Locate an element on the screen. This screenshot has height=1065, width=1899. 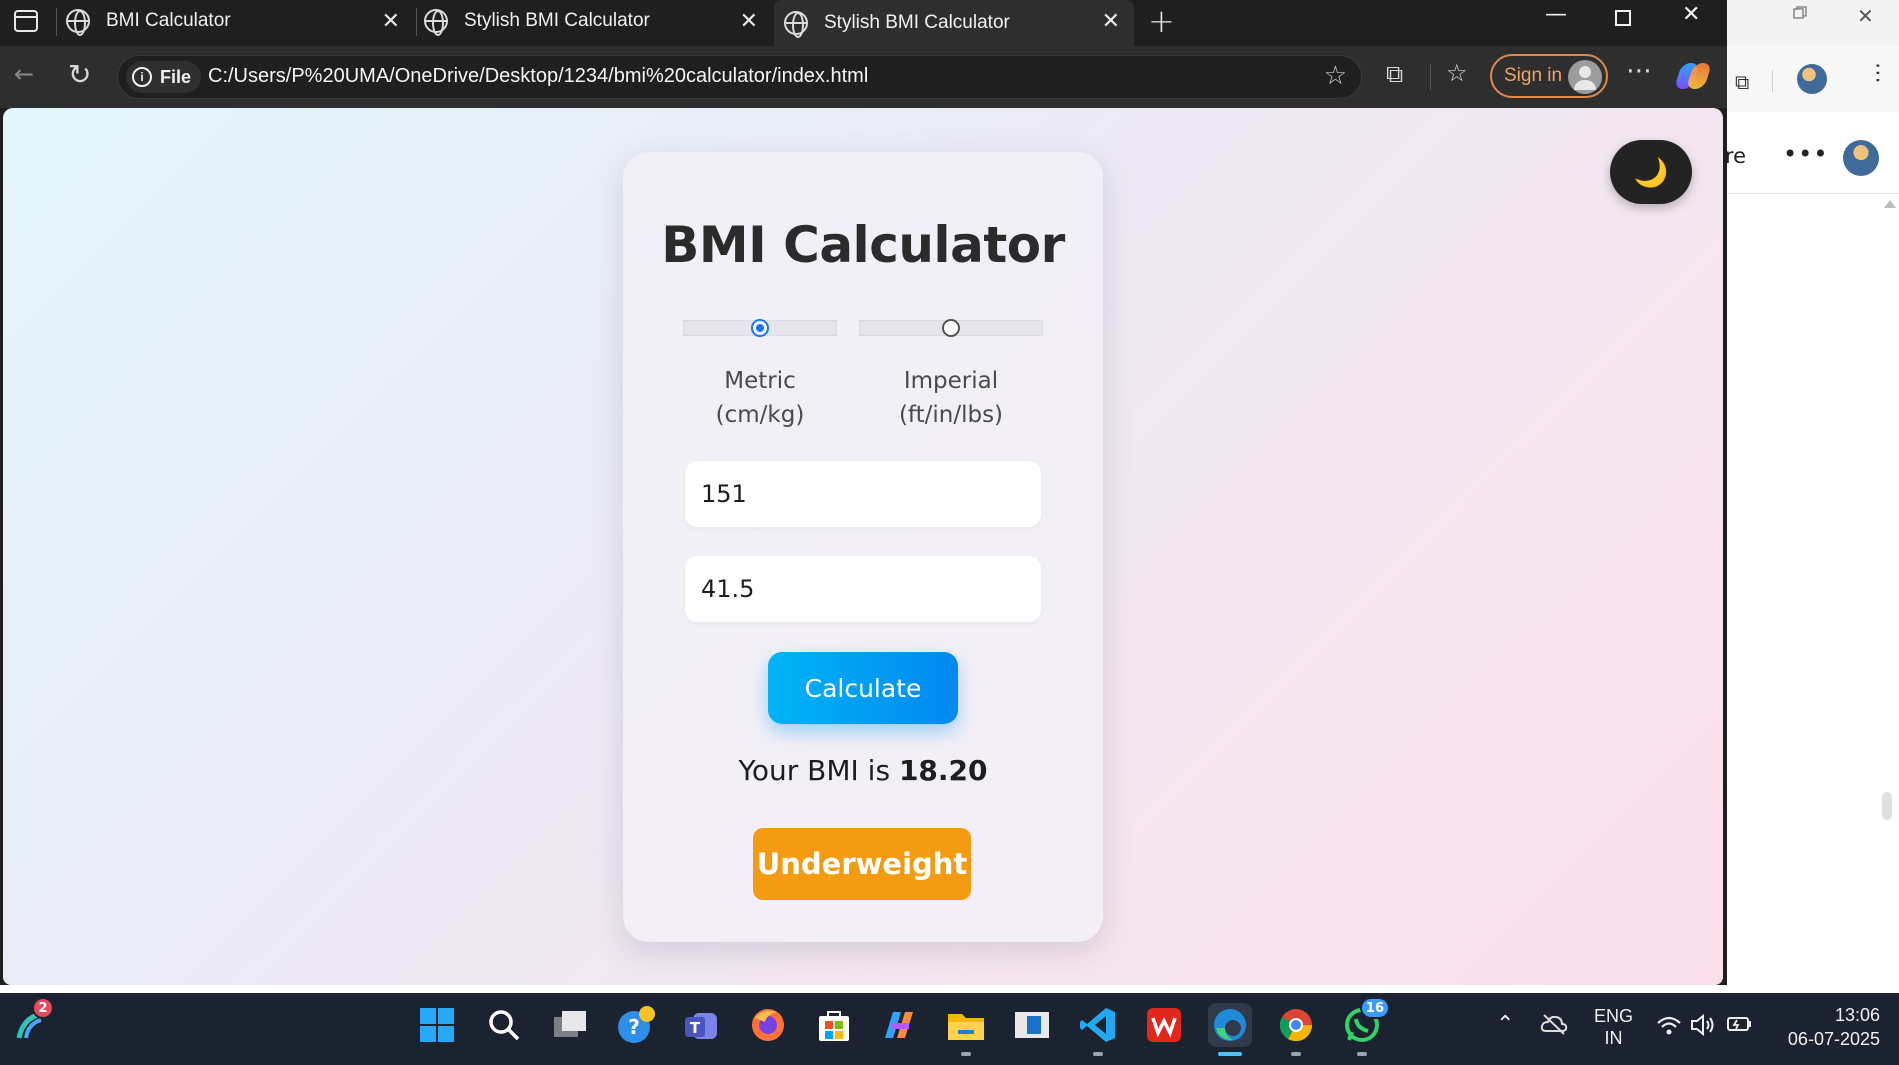
copilot-icon is located at coordinates (1693, 76).